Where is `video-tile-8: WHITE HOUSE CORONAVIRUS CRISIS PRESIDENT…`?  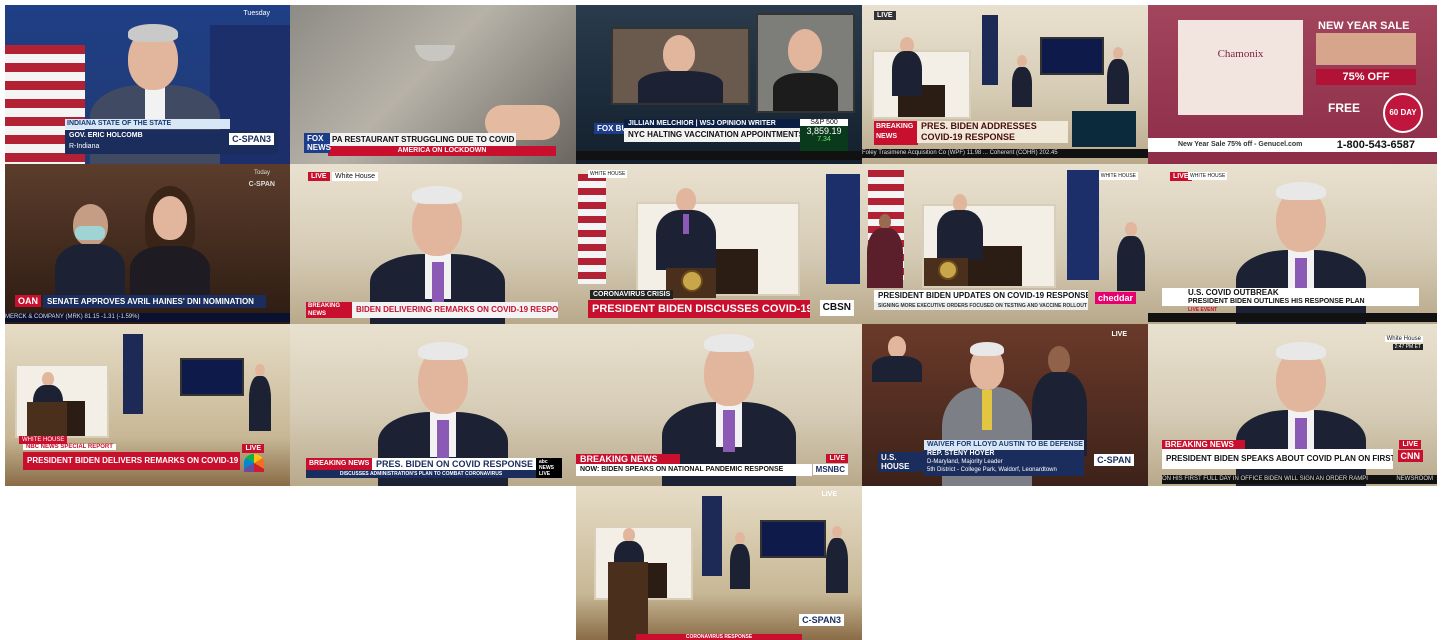
video-tile-8: WHITE HOUSE CORONAVIRUS CRISIS PRESIDENT… is located at coordinates (719, 244).